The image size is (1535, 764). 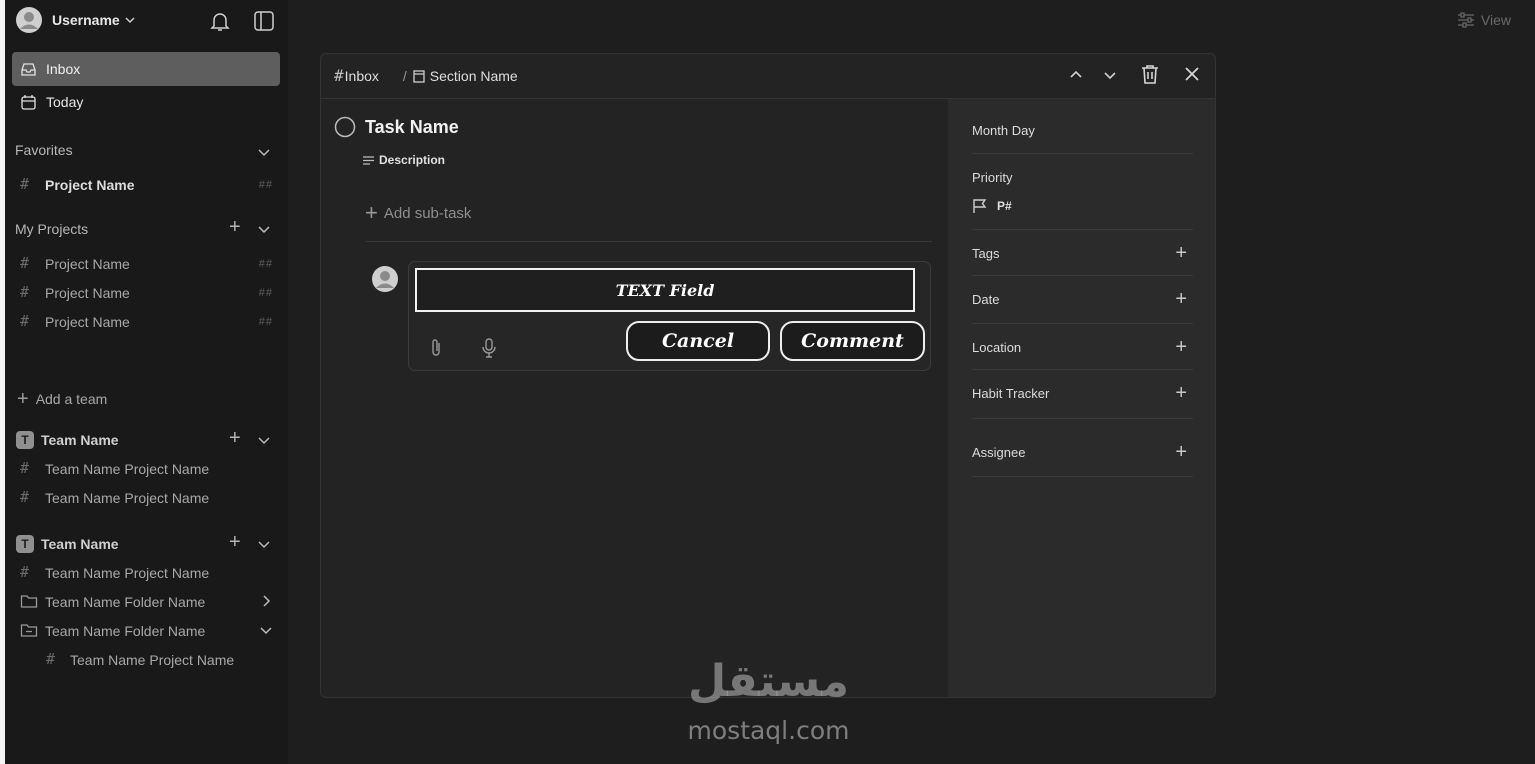 I want to click on sidebar-item-today: Today, so click(x=51, y=102).